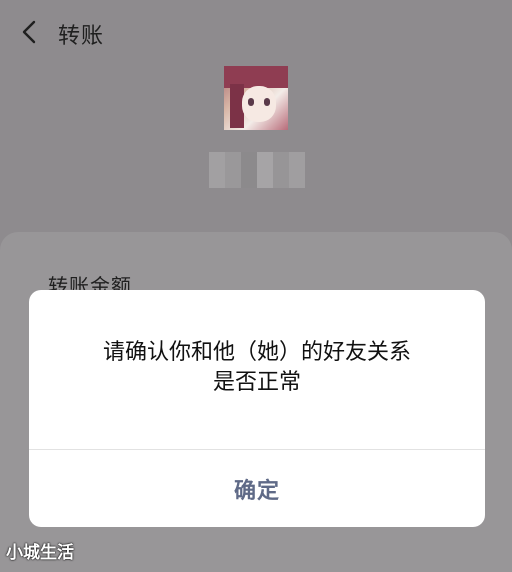 The image size is (512, 572). What do you see at coordinates (81, 36) in the screenshot?
I see `page-title: 转账` at bounding box center [81, 36].